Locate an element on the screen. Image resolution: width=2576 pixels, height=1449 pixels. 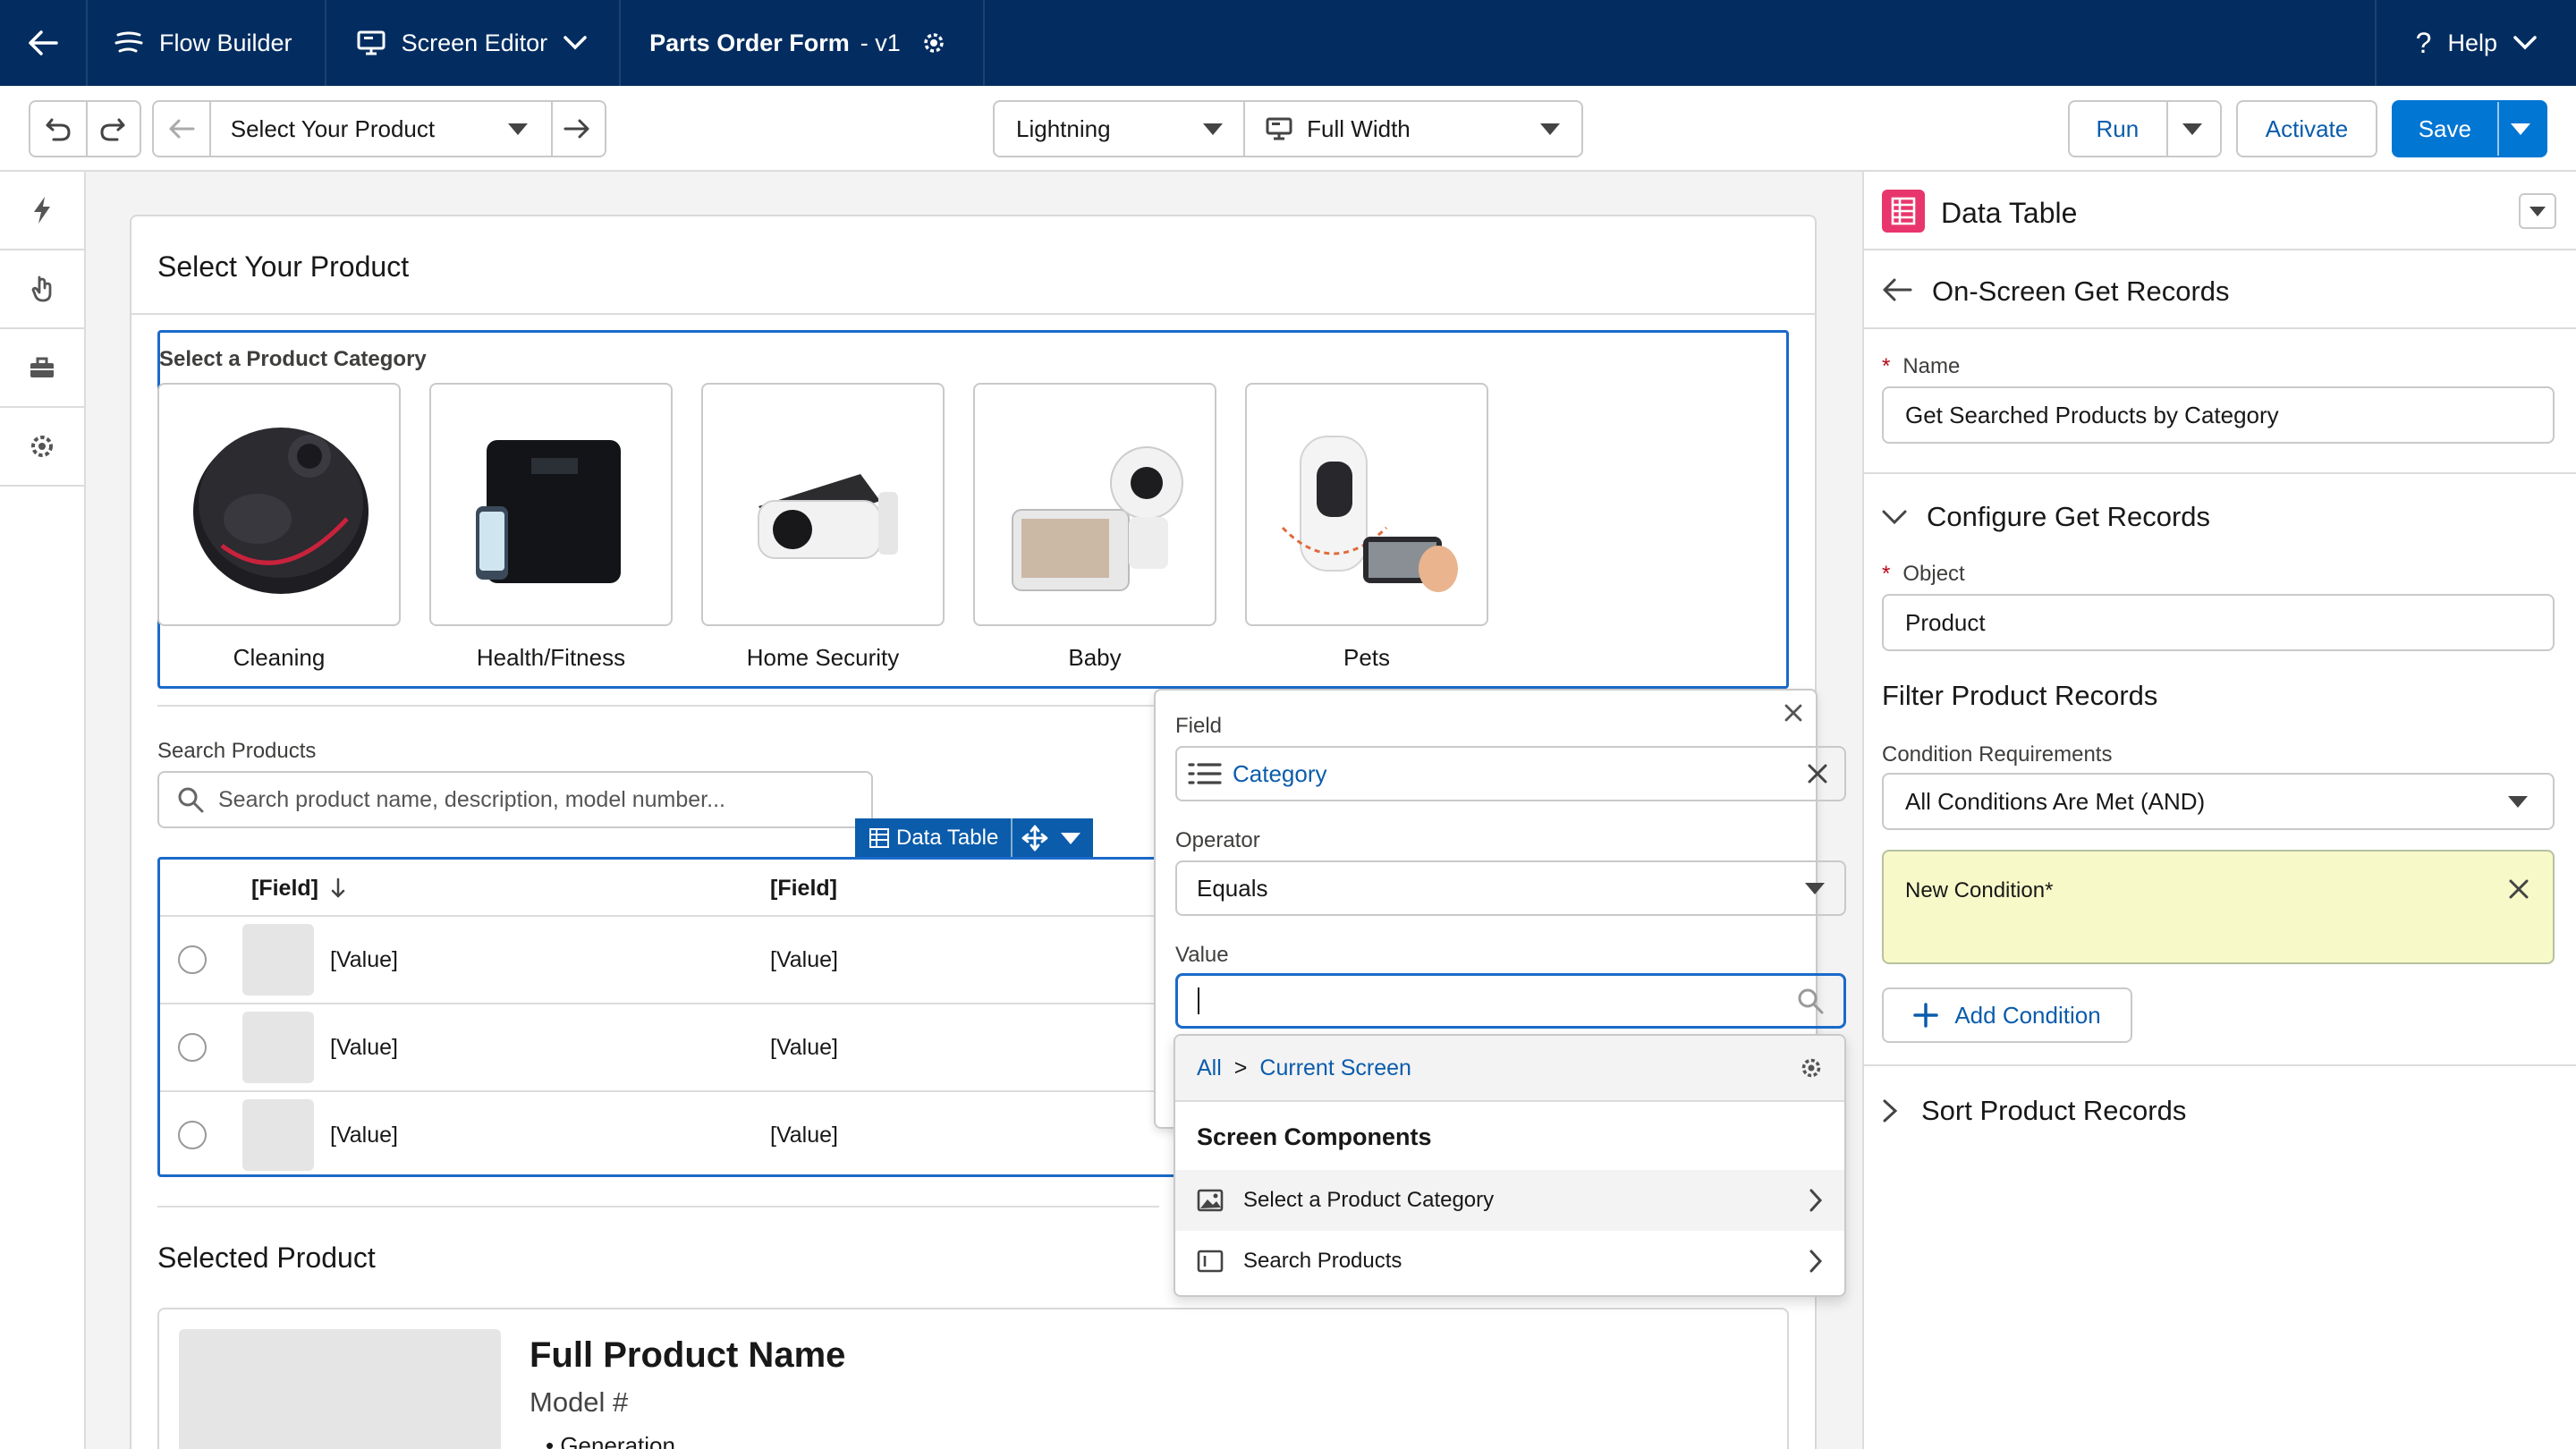
picker-item: Search Products is located at coordinates (1509, 1261).